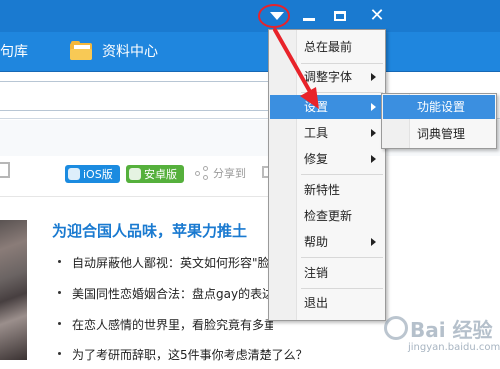  What do you see at coordinates (309, 16) in the screenshot?
I see `minimize-button` at bounding box center [309, 16].